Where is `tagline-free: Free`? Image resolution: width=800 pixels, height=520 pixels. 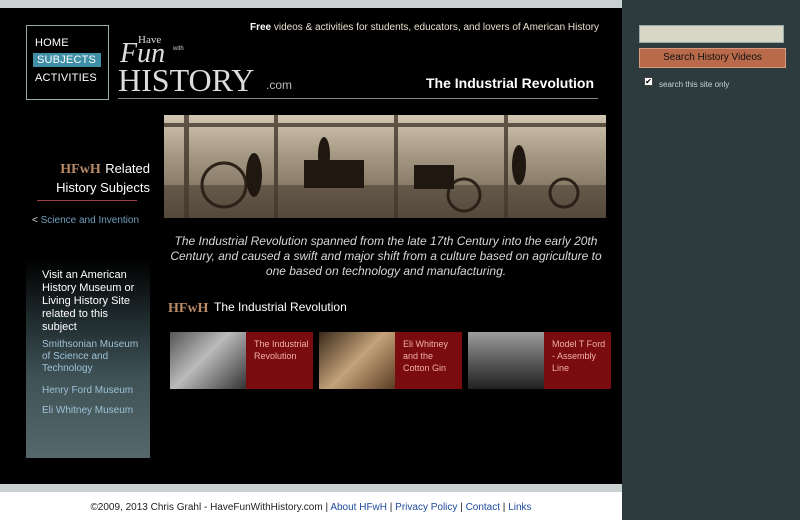 tagline-free: Free is located at coordinates (261, 27).